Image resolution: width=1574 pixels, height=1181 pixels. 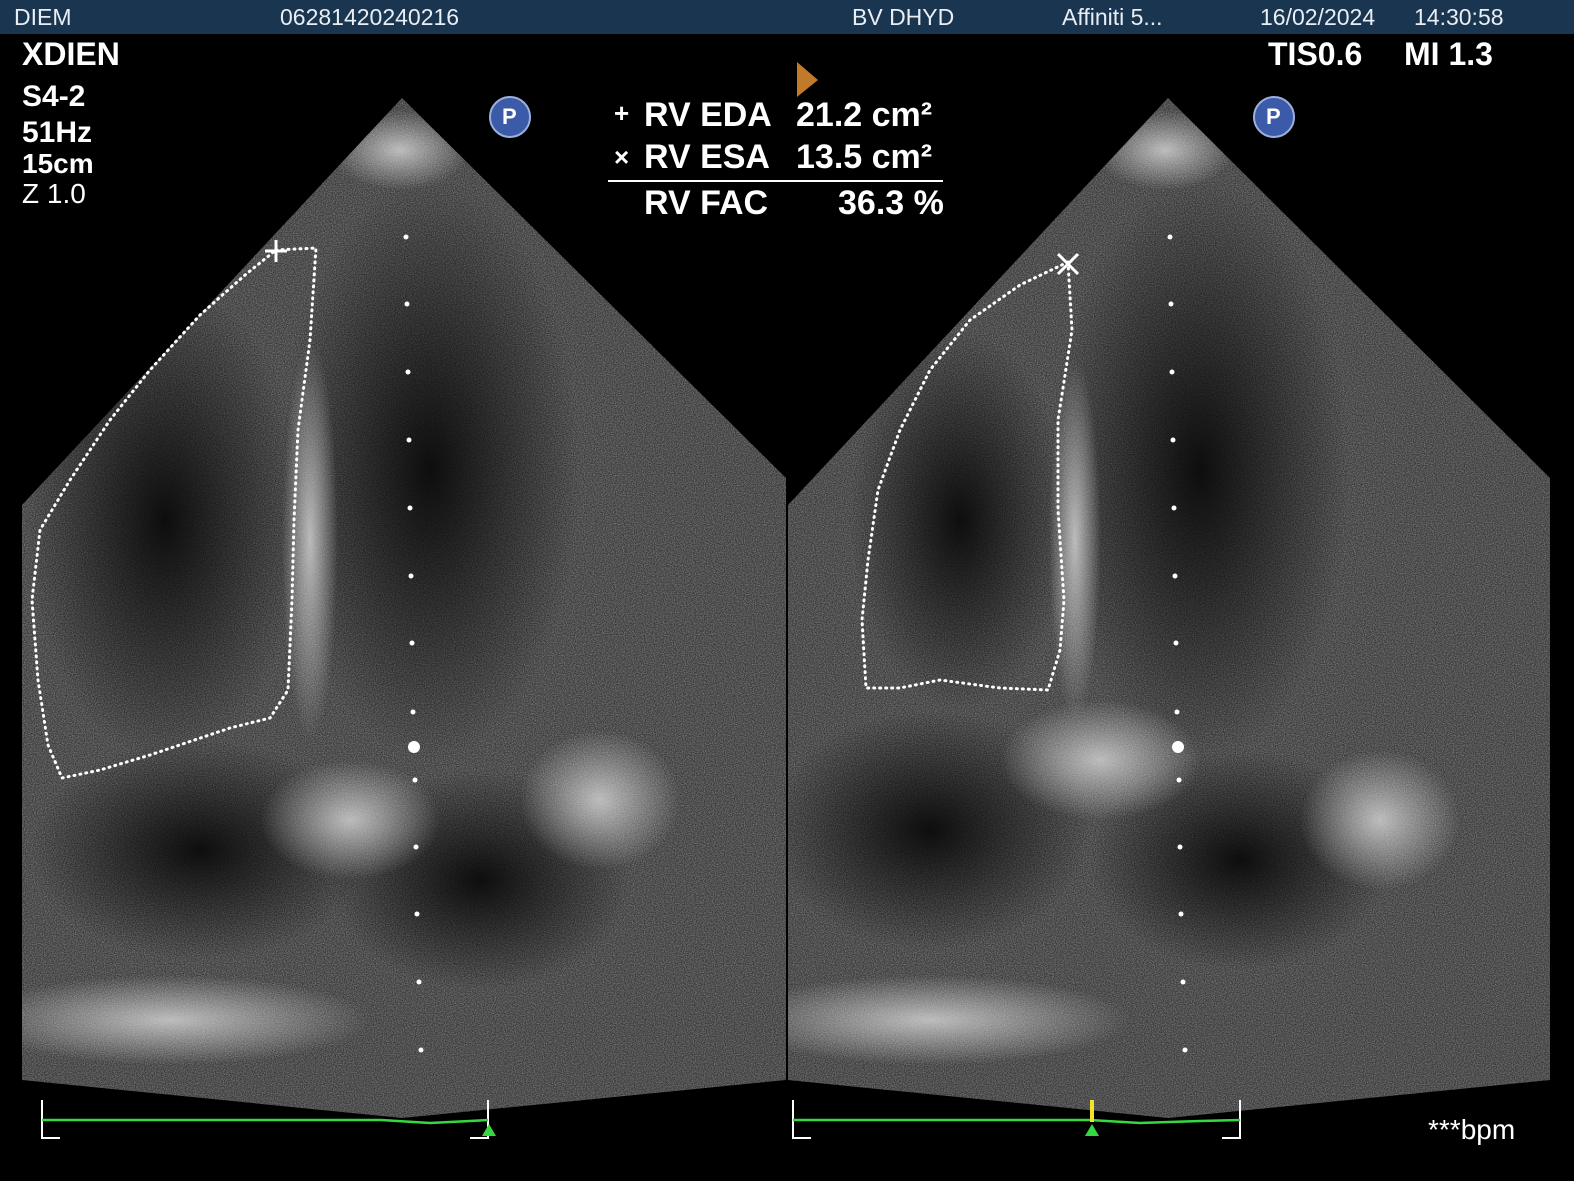 What do you see at coordinates (71, 54) in the screenshot?
I see `patient-name: XDIEN` at bounding box center [71, 54].